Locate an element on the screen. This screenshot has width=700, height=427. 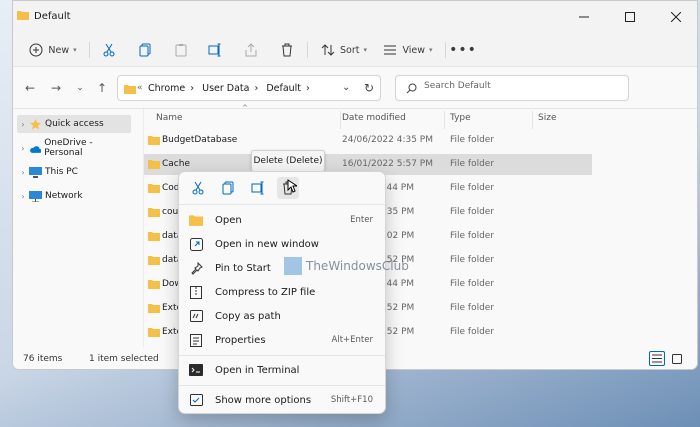
context-copy-button is located at coordinates (228, 188).